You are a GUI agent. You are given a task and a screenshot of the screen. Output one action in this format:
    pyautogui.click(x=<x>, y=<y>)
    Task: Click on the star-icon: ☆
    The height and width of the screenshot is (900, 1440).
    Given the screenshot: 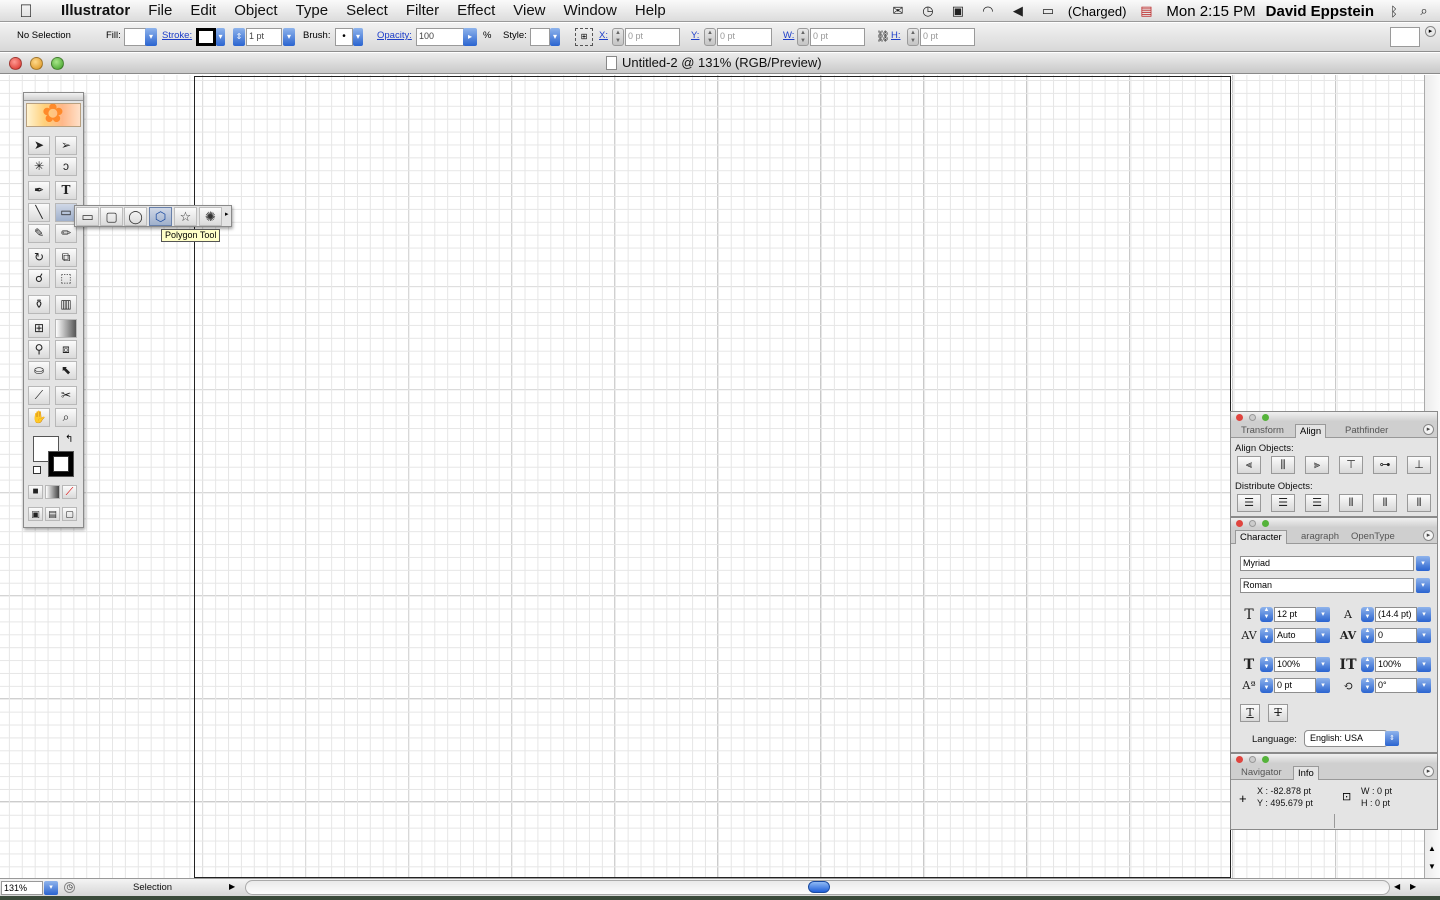 What is the action you would take?
    pyautogui.click(x=185, y=216)
    